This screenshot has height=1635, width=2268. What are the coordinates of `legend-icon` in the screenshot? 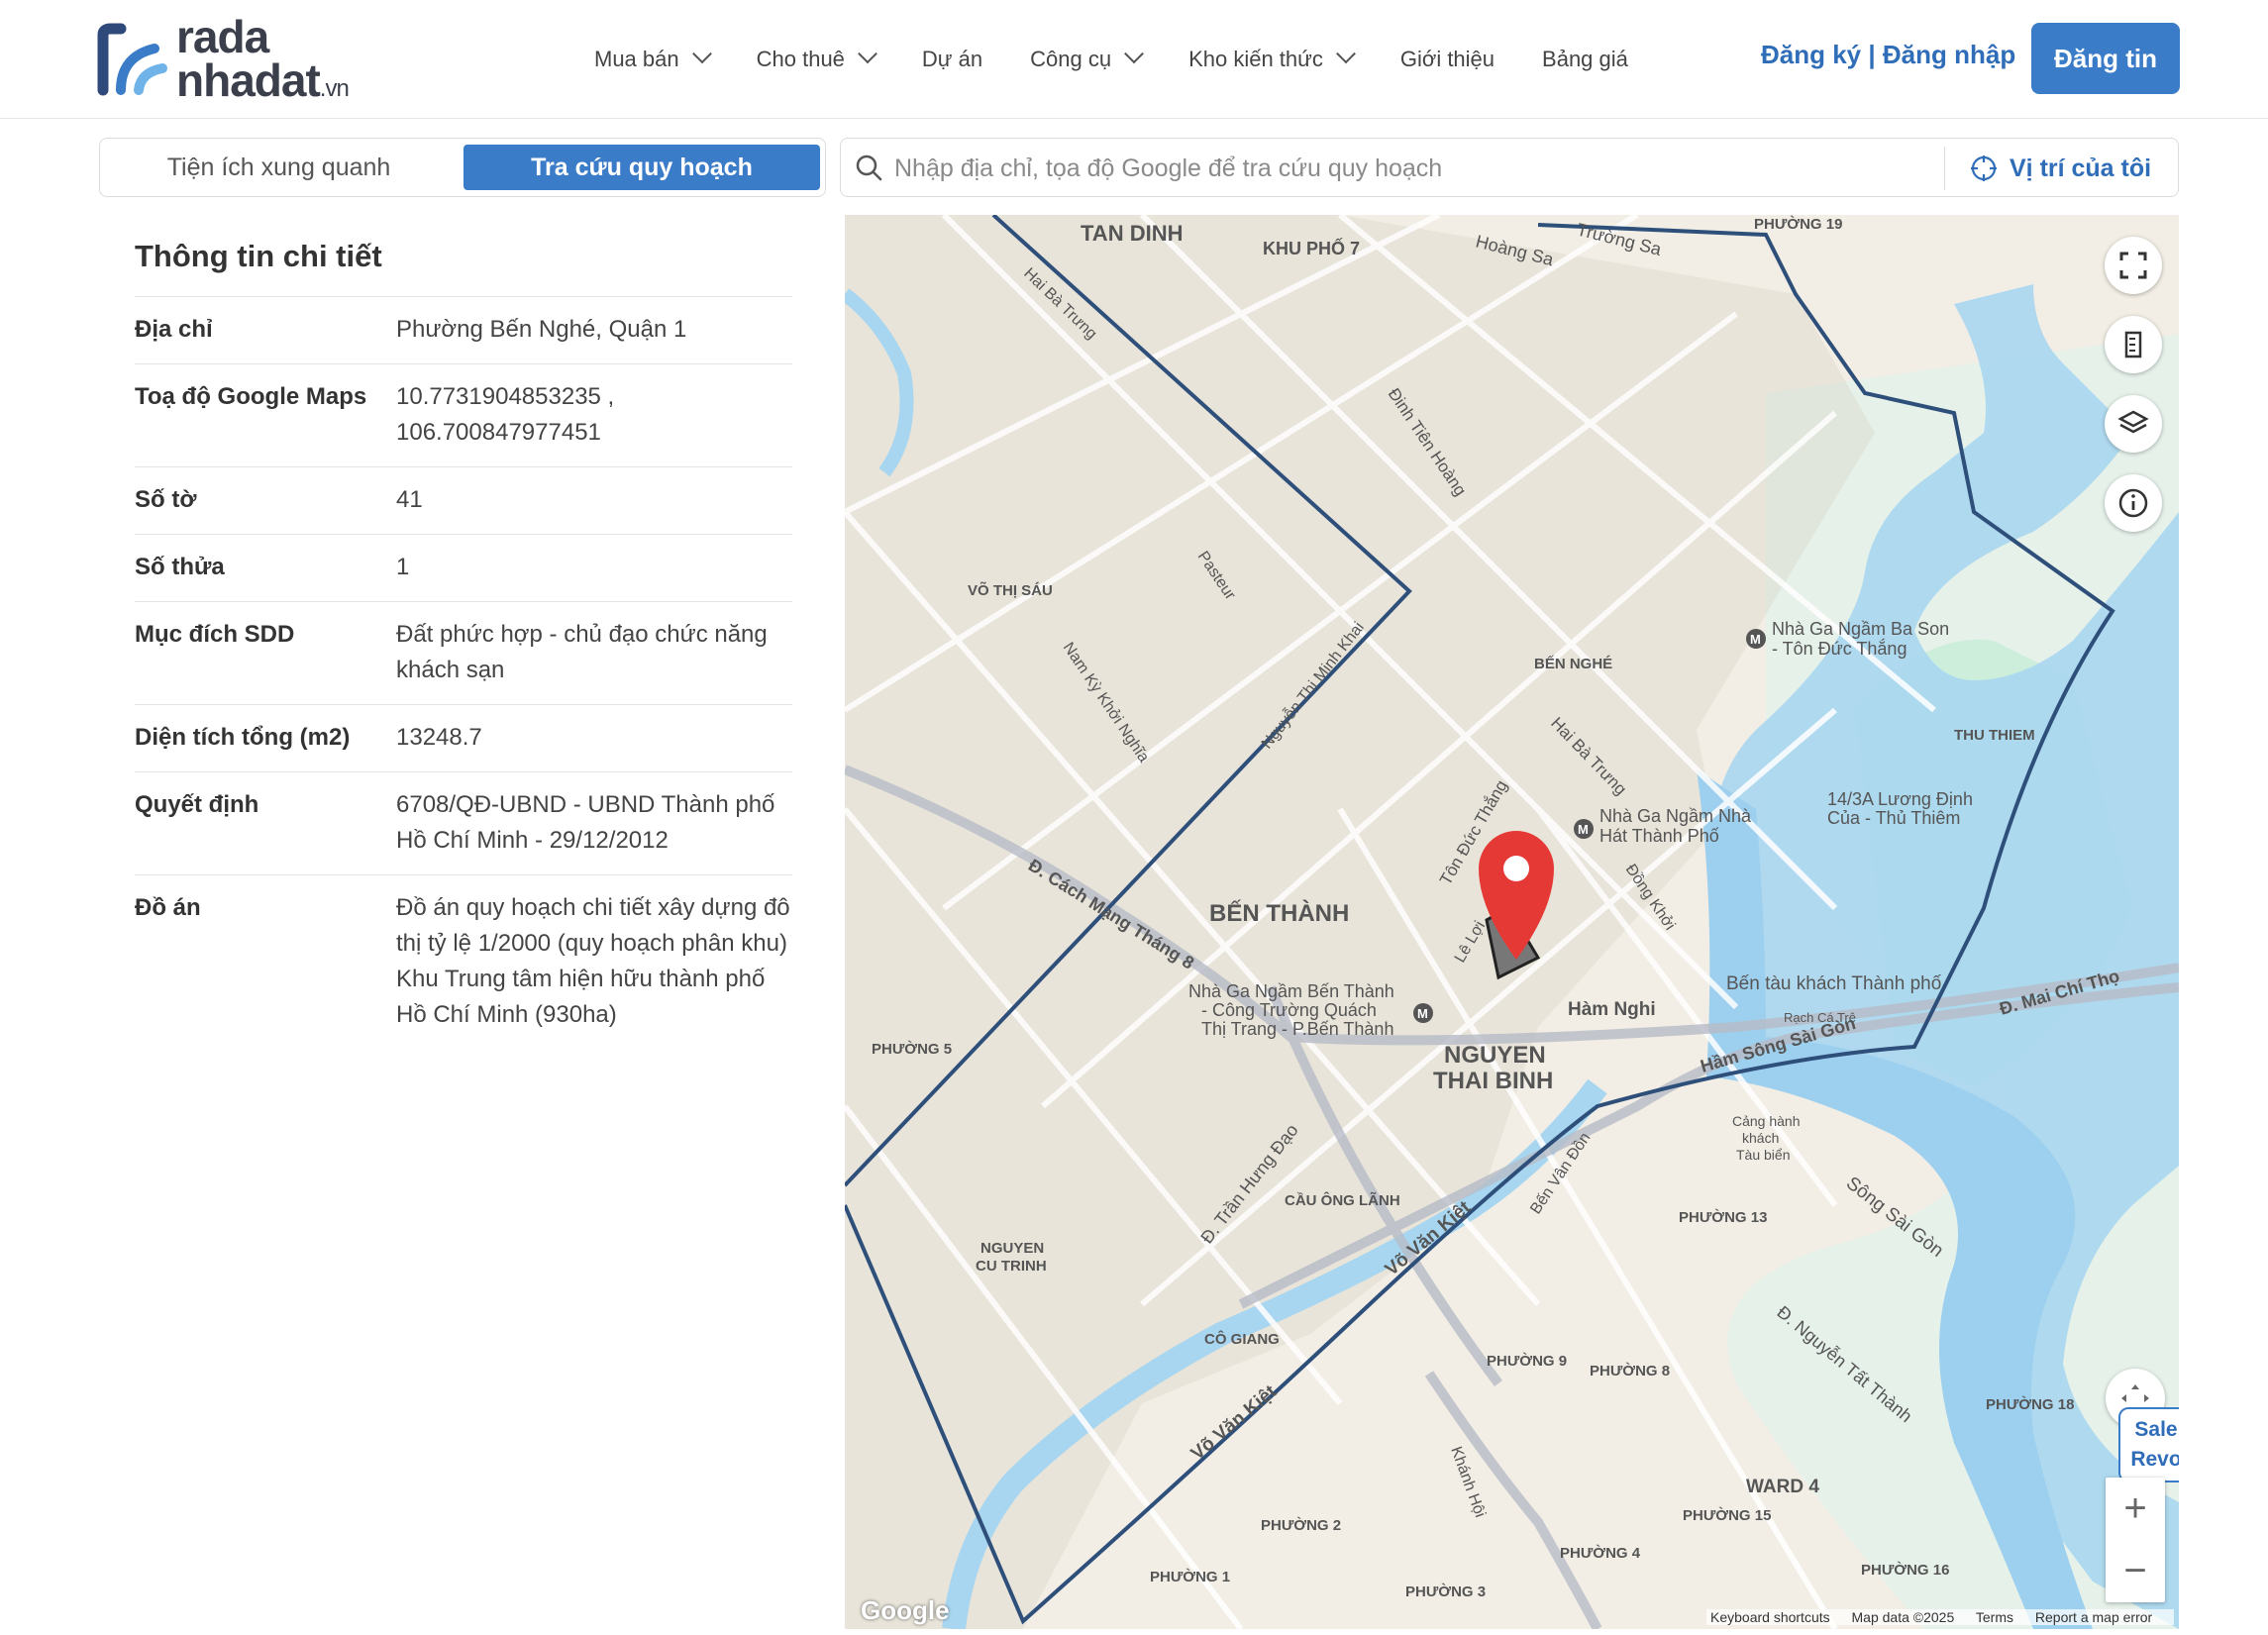 It's located at (2133, 344).